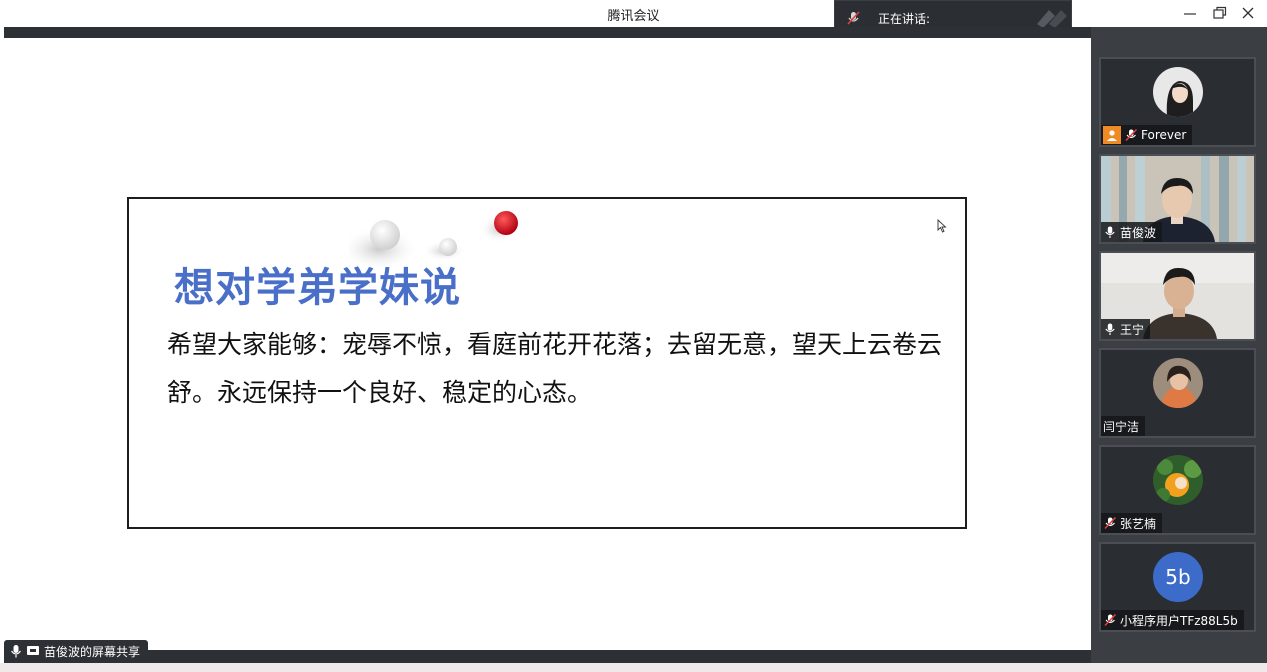 The image size is (1267, 672). I want to click on mouse-cursor-icon, so click(942, 226).